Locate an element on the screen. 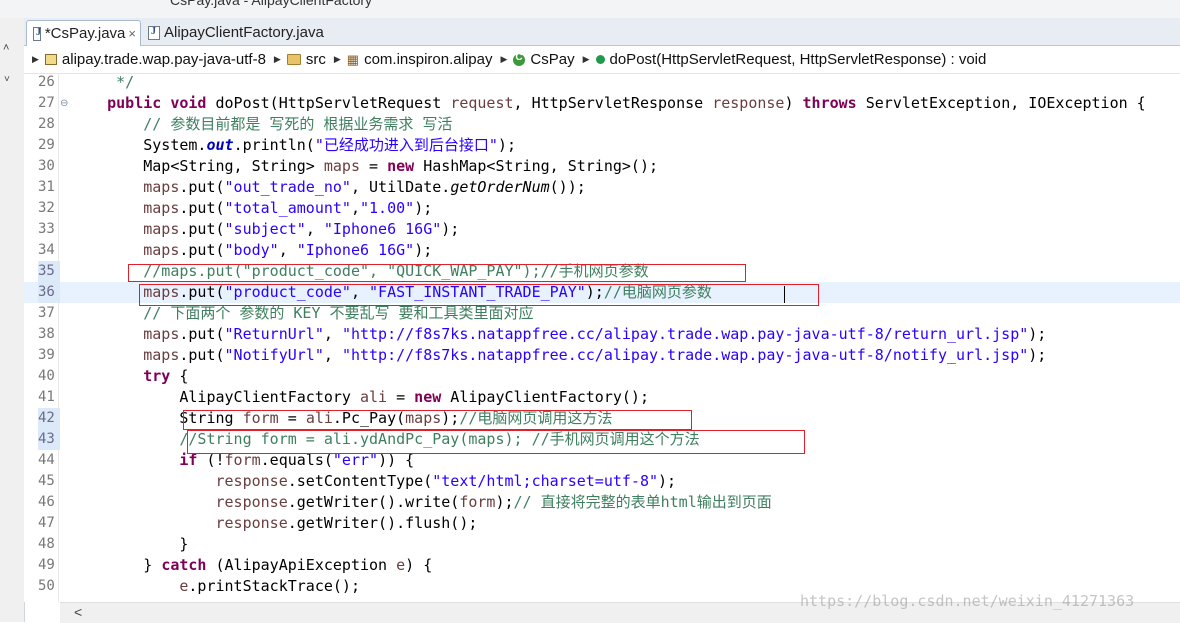  code-token: "1.00" is located at coordinates (387, 208).